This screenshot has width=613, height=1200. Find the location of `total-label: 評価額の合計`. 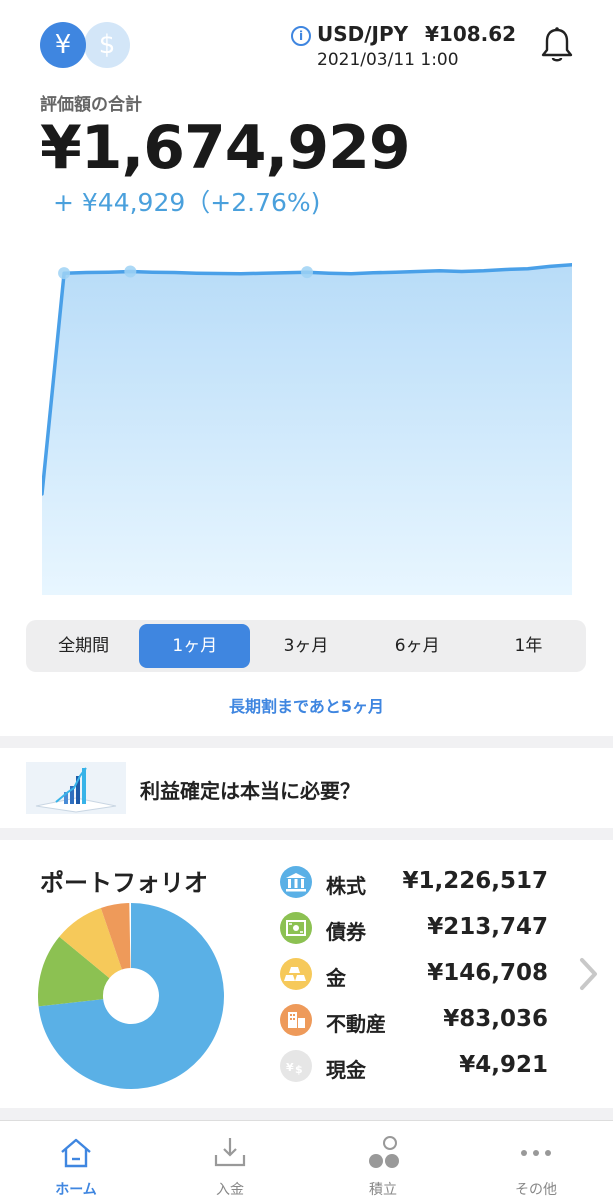

total-label: 評価額の合計 is located at coordinates (91, 105).